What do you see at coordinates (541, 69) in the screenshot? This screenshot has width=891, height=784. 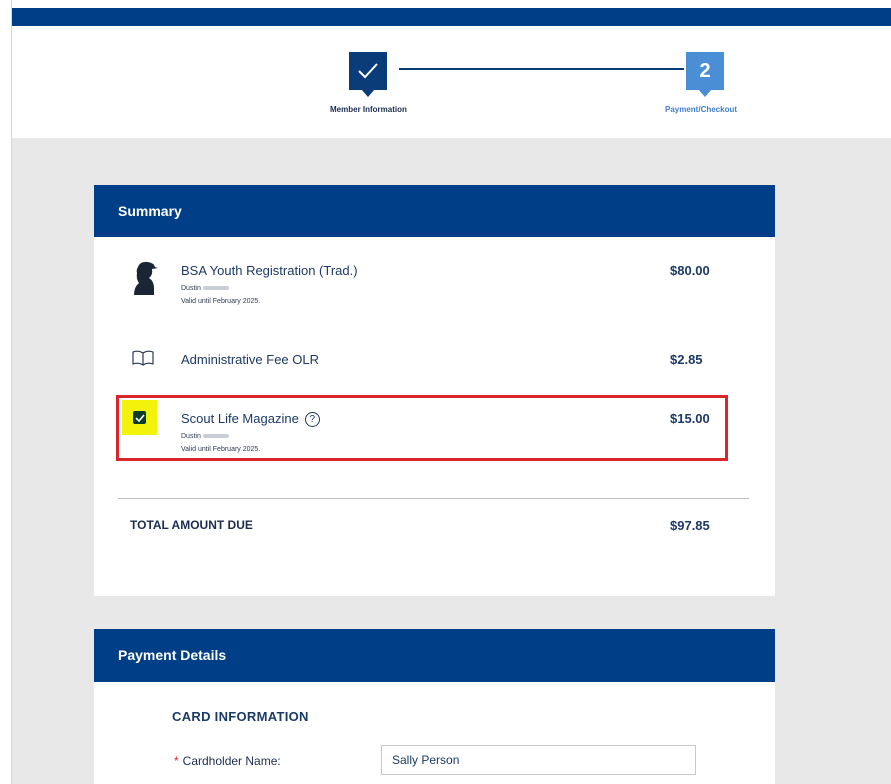 I see `step-connector` at bounding box center [541, 69].